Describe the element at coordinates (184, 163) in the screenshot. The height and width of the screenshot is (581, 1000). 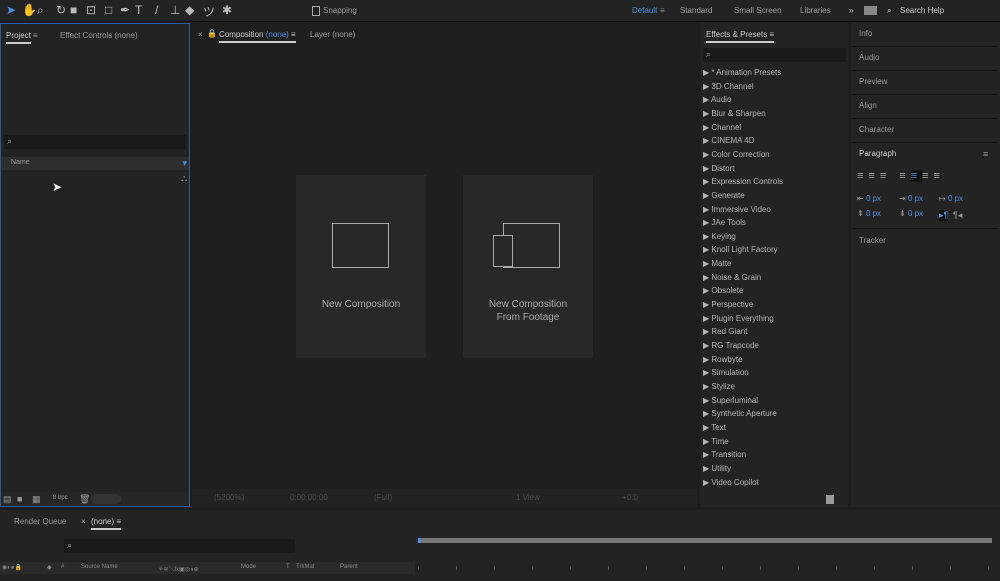
I see `dropdown-icon: ▾` at that location.